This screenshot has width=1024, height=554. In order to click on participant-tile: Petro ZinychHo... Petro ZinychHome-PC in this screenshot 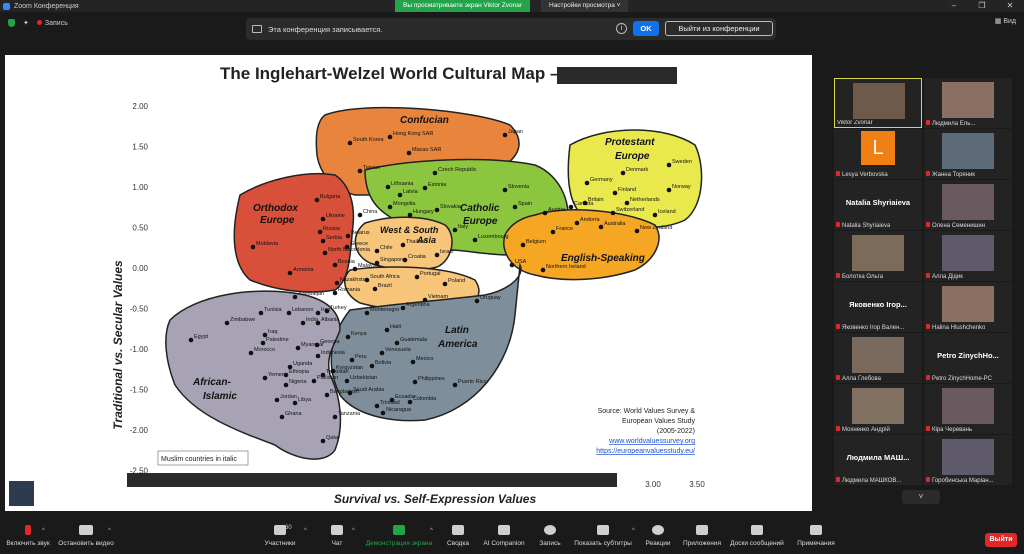, I will do `click(968, 358)`.